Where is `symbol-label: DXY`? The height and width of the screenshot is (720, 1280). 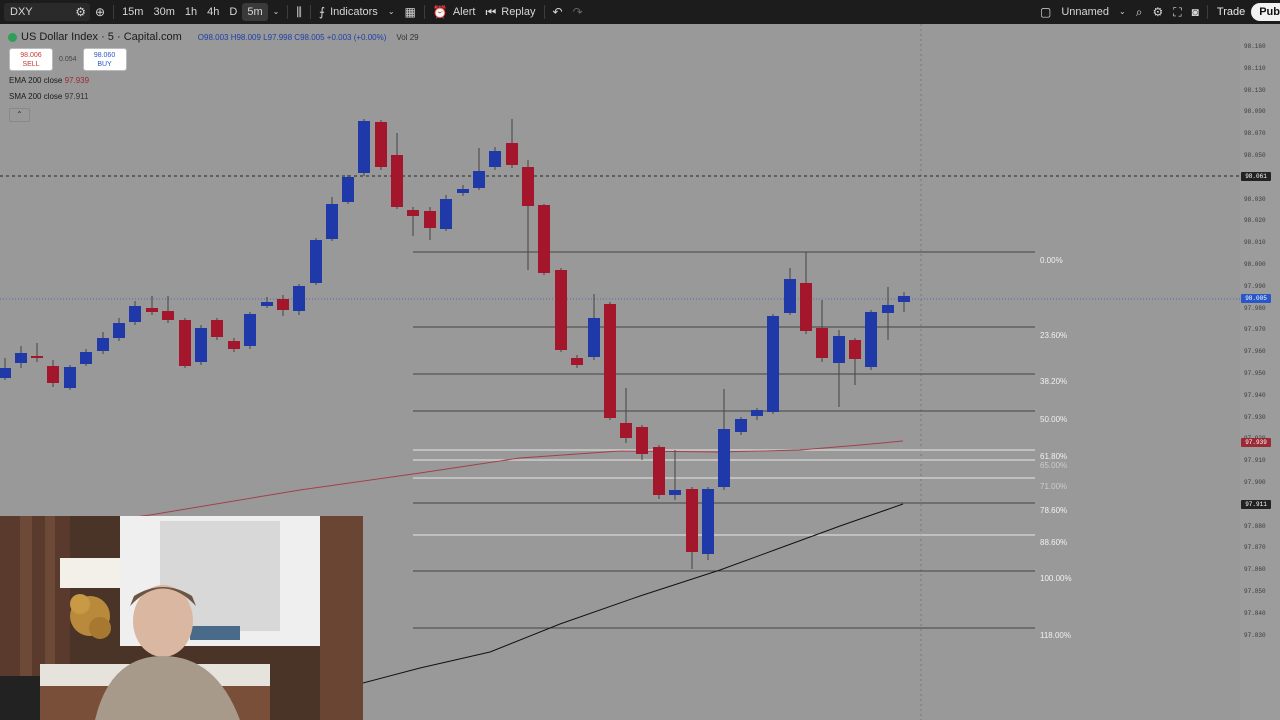 symbol-label: DXY is located at coordinates (21, 12).